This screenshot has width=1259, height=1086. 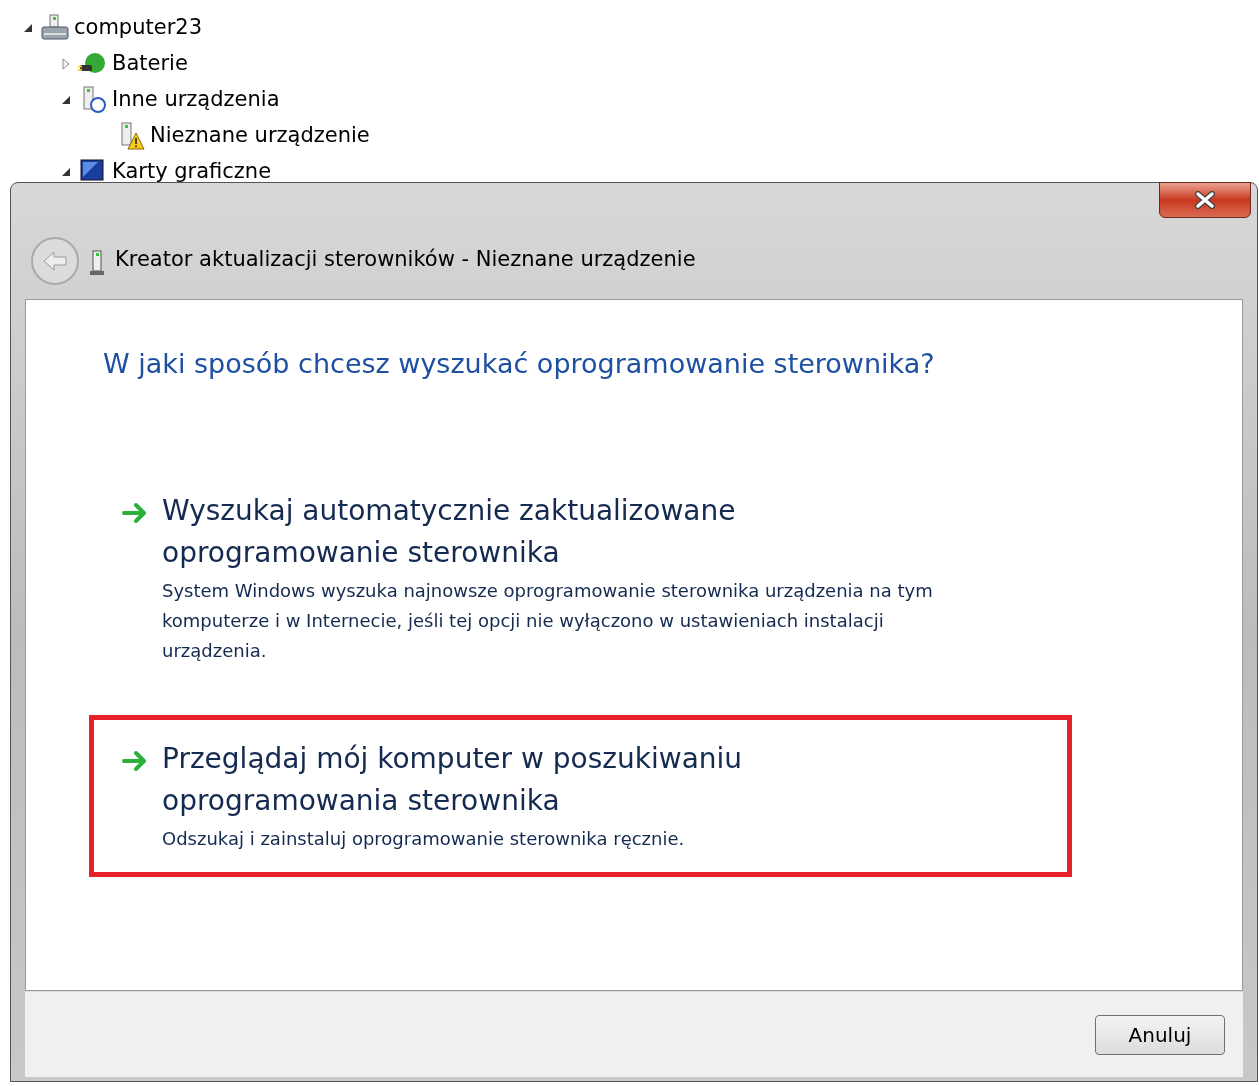 What do you see at coordinates (55, 28) in the screenshot?
I see `computer-icon` at bounding box center [55, 28].